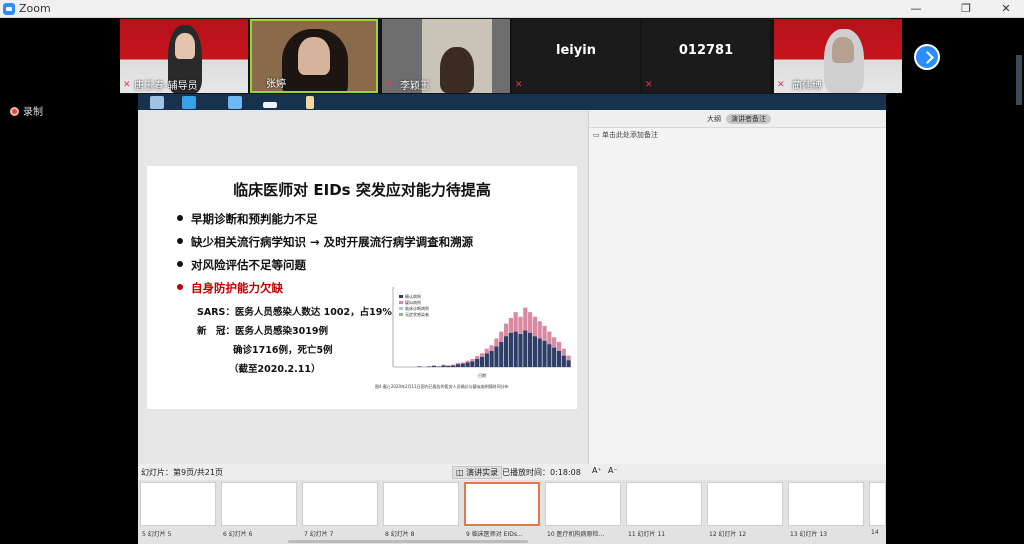 The image size is (1024, 544). I want to click on infection-chart: 确认病例疑似病例临床诊断病例无症状感染者日期, so click(481, 332).